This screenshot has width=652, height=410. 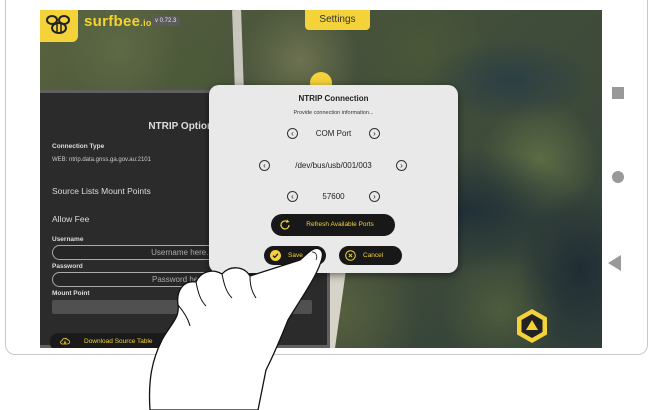 I want to click on username-label: Username, so click(x=68, y=239).